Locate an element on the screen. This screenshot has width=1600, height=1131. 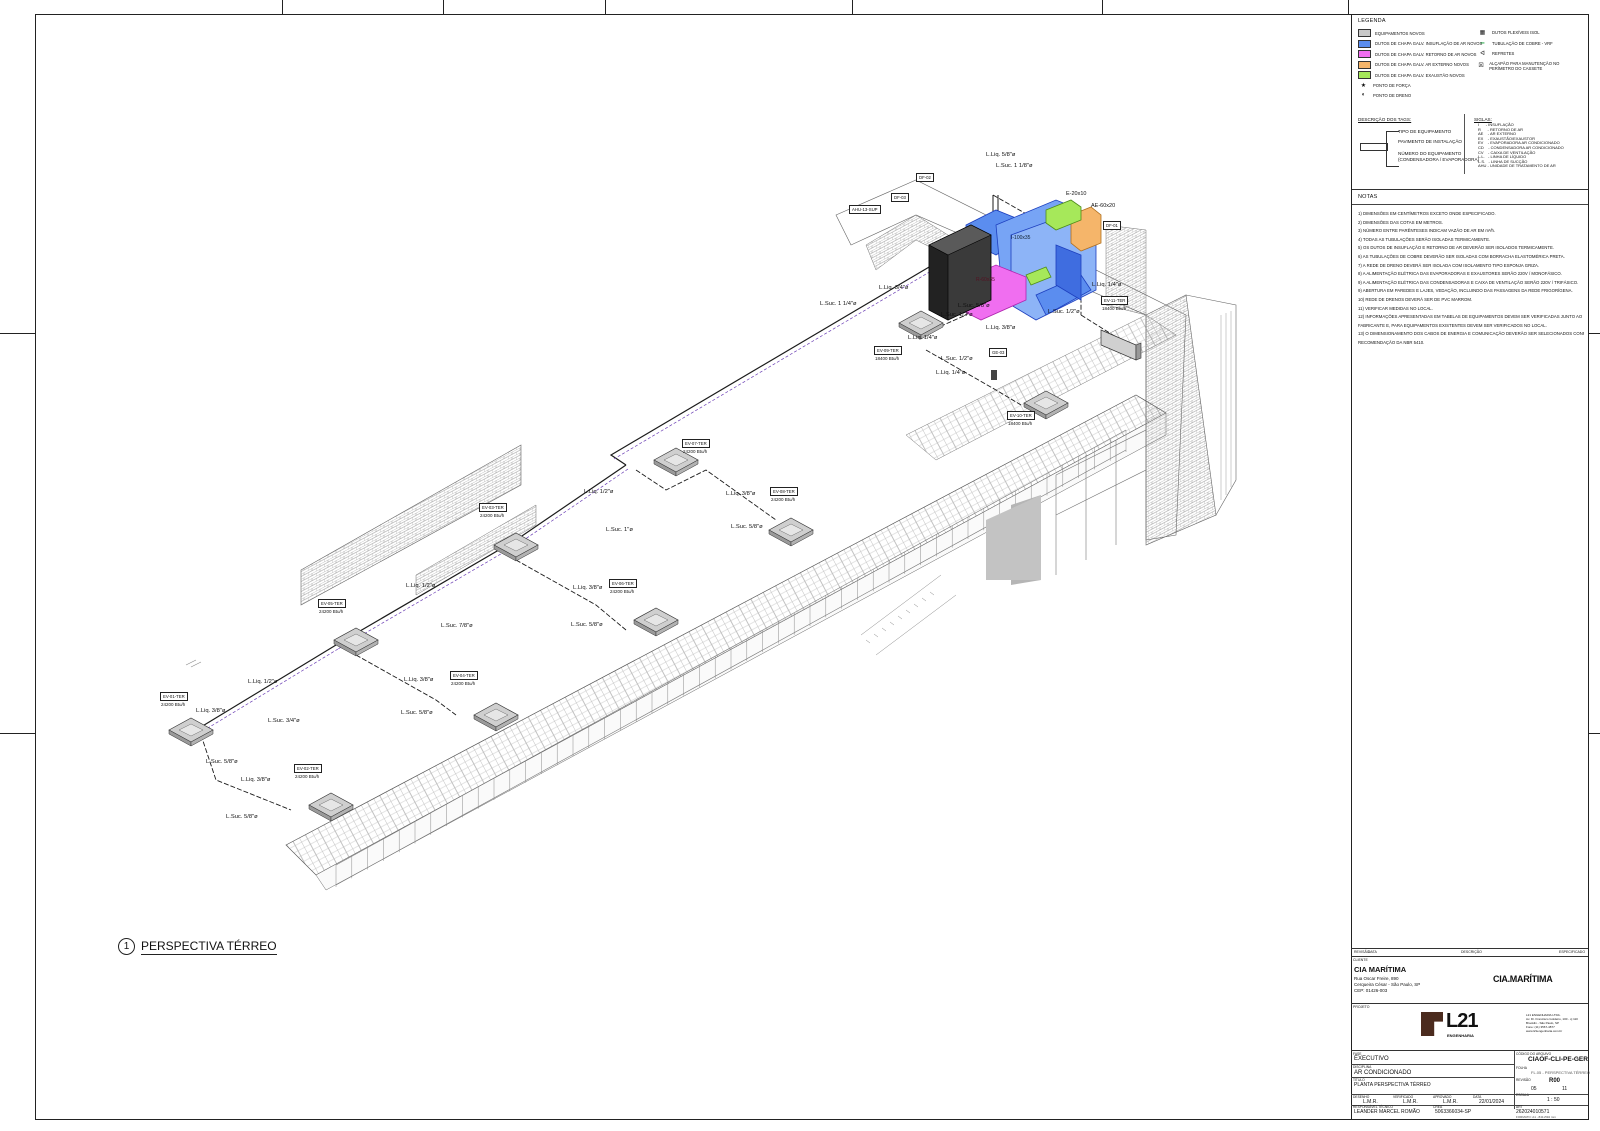
legend-label: DUTOS DE CHAPA GALV. RETORNO DE AR NOVOS is located at coordinates (1426, 54).